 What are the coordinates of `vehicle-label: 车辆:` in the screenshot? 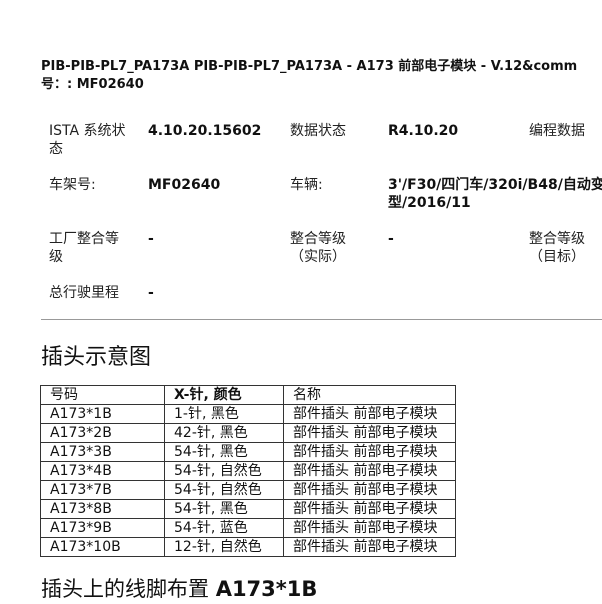 It's located at (306, 185).